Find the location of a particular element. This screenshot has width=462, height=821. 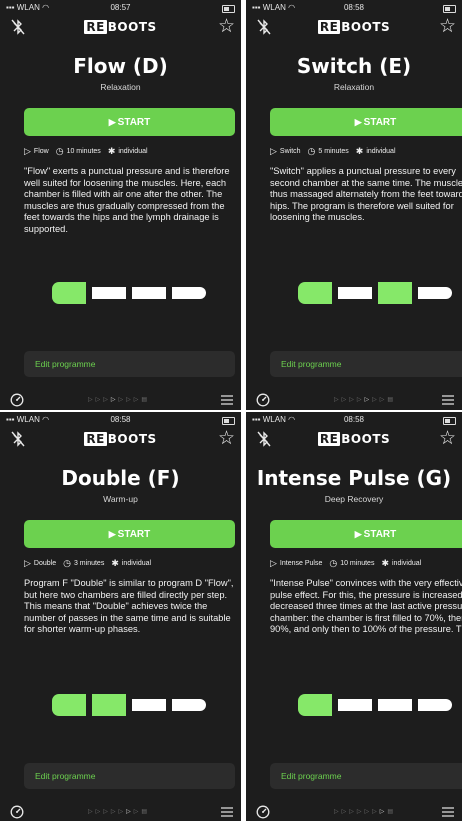

info-program: Intense Pulse is located at coordinates (301, 563).